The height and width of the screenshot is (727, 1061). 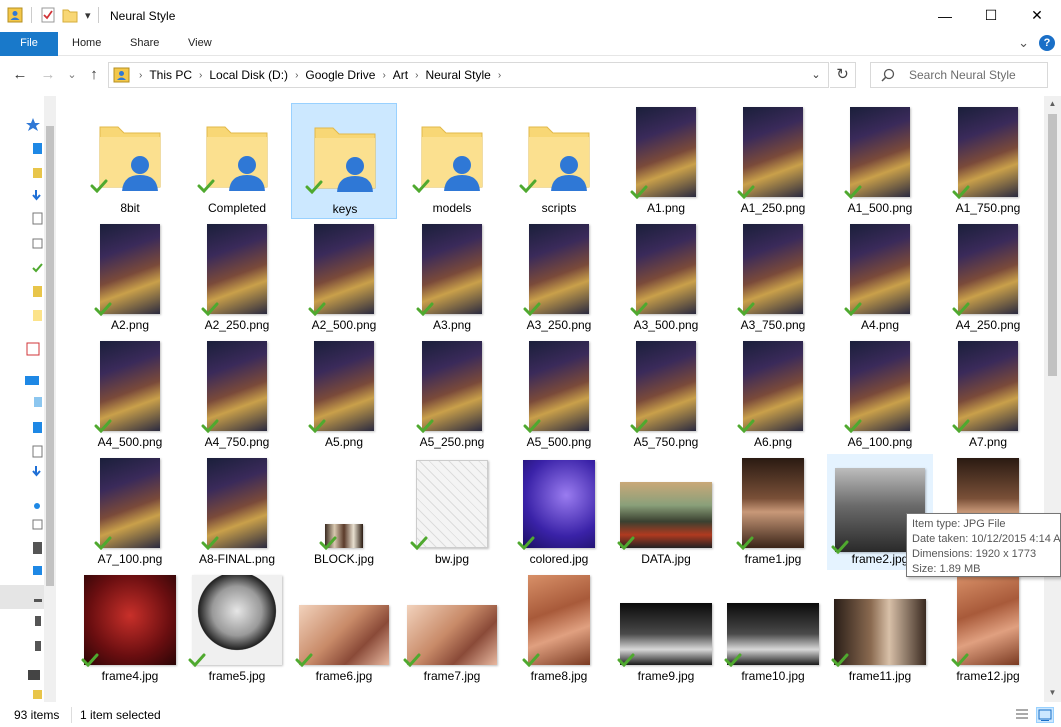 I want to click on maximize-button: ☐, so click(x=991, y=15).